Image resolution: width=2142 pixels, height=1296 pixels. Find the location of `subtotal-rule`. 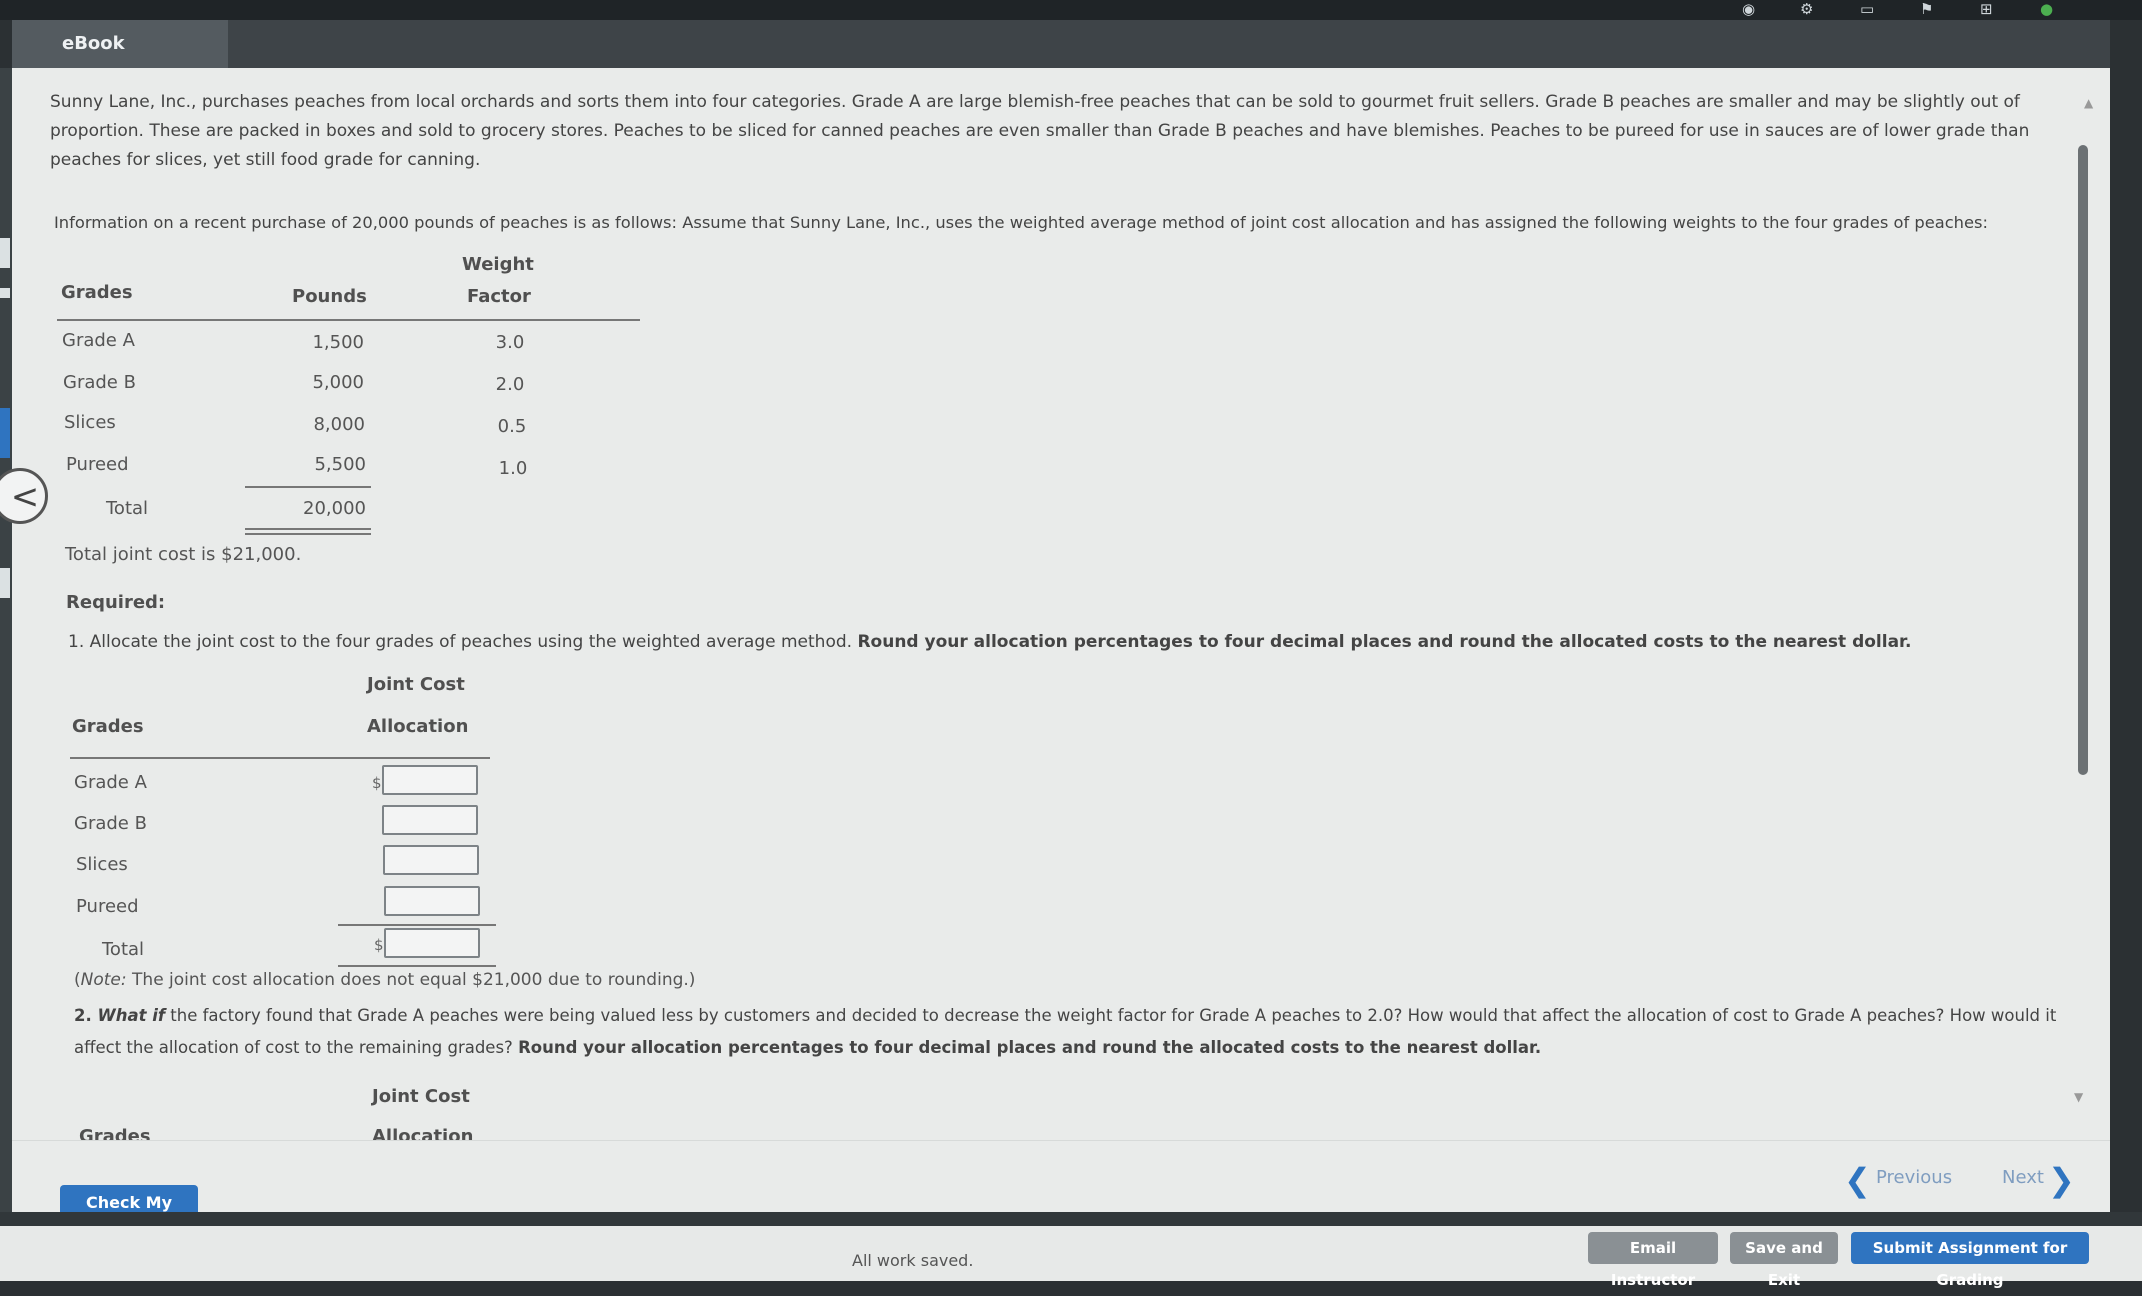

subtotal-rule is located at coordinates (308, 487).